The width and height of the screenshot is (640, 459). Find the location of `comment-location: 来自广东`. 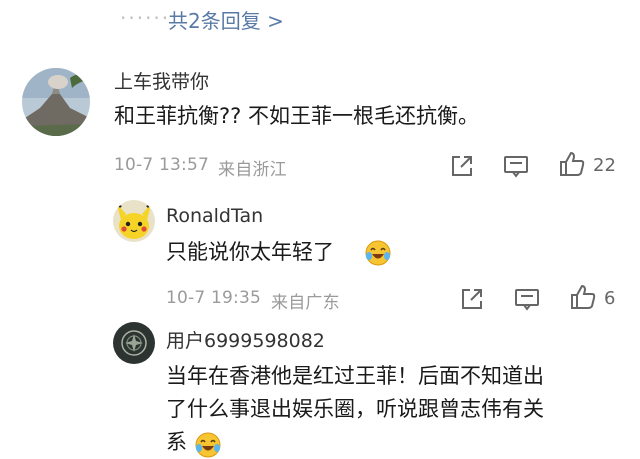

comment-location: 来自广东 is located at coordinates (305, 303).